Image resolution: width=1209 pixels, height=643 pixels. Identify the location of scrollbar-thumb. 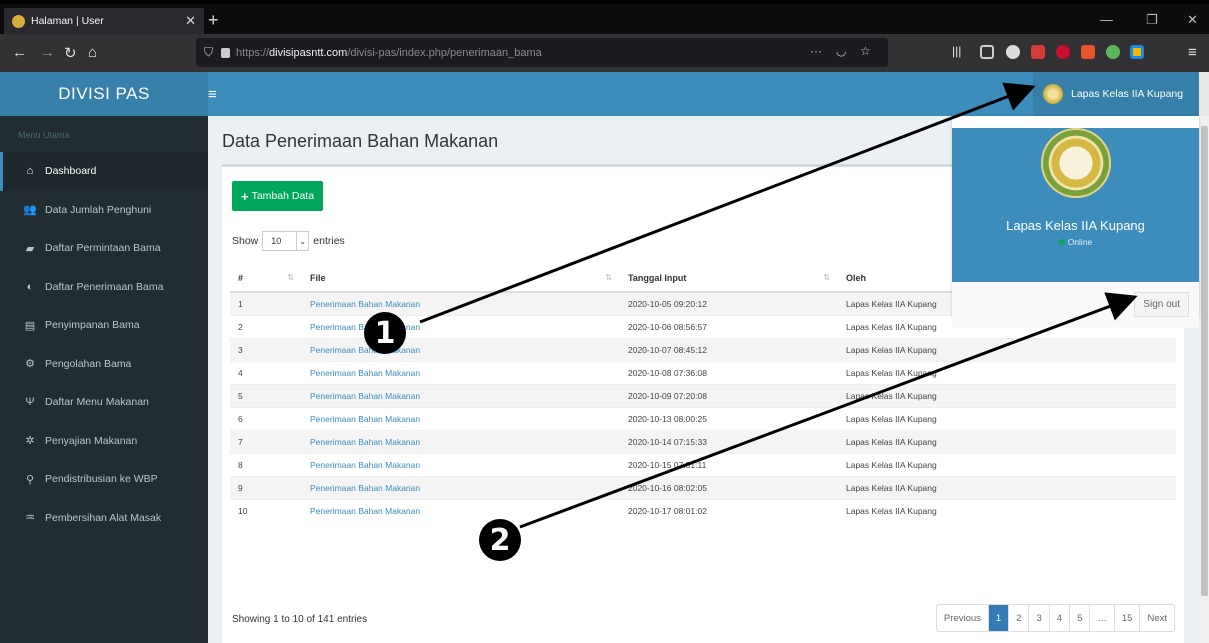
(1204, 361).